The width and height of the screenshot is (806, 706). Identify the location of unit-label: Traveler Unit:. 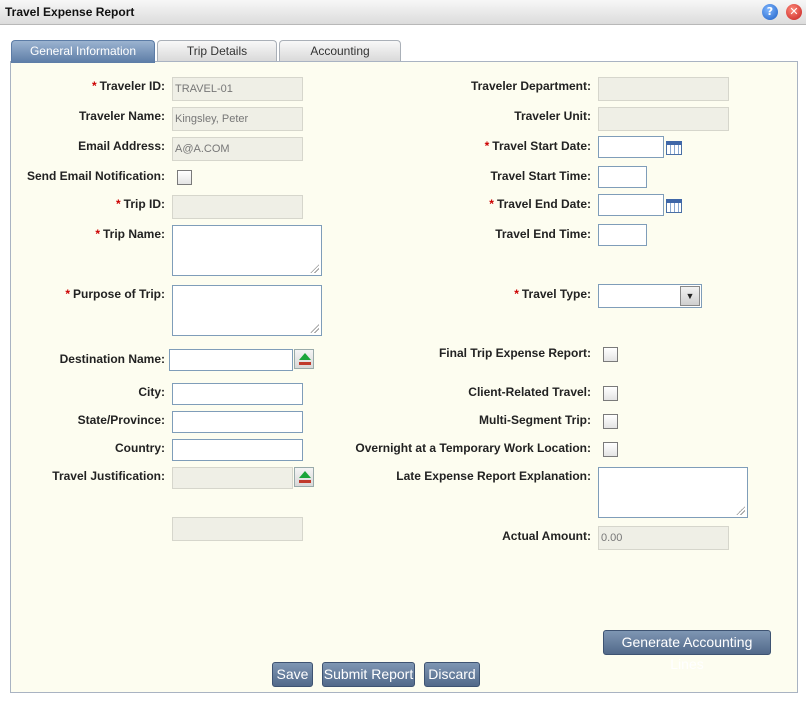
(552, 116).